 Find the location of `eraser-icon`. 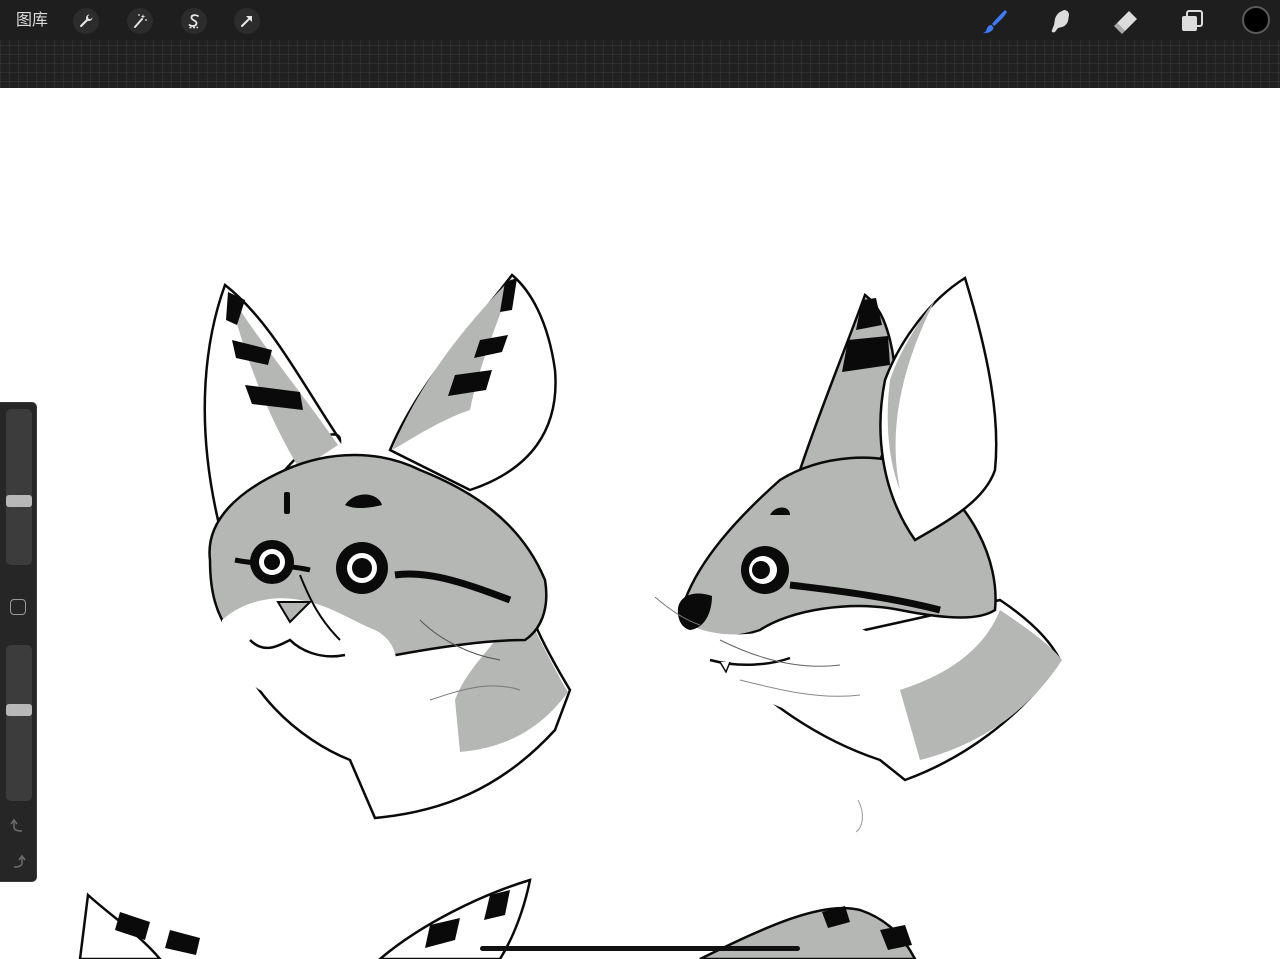

eraser-icon is located at coordinates (1125, 22).